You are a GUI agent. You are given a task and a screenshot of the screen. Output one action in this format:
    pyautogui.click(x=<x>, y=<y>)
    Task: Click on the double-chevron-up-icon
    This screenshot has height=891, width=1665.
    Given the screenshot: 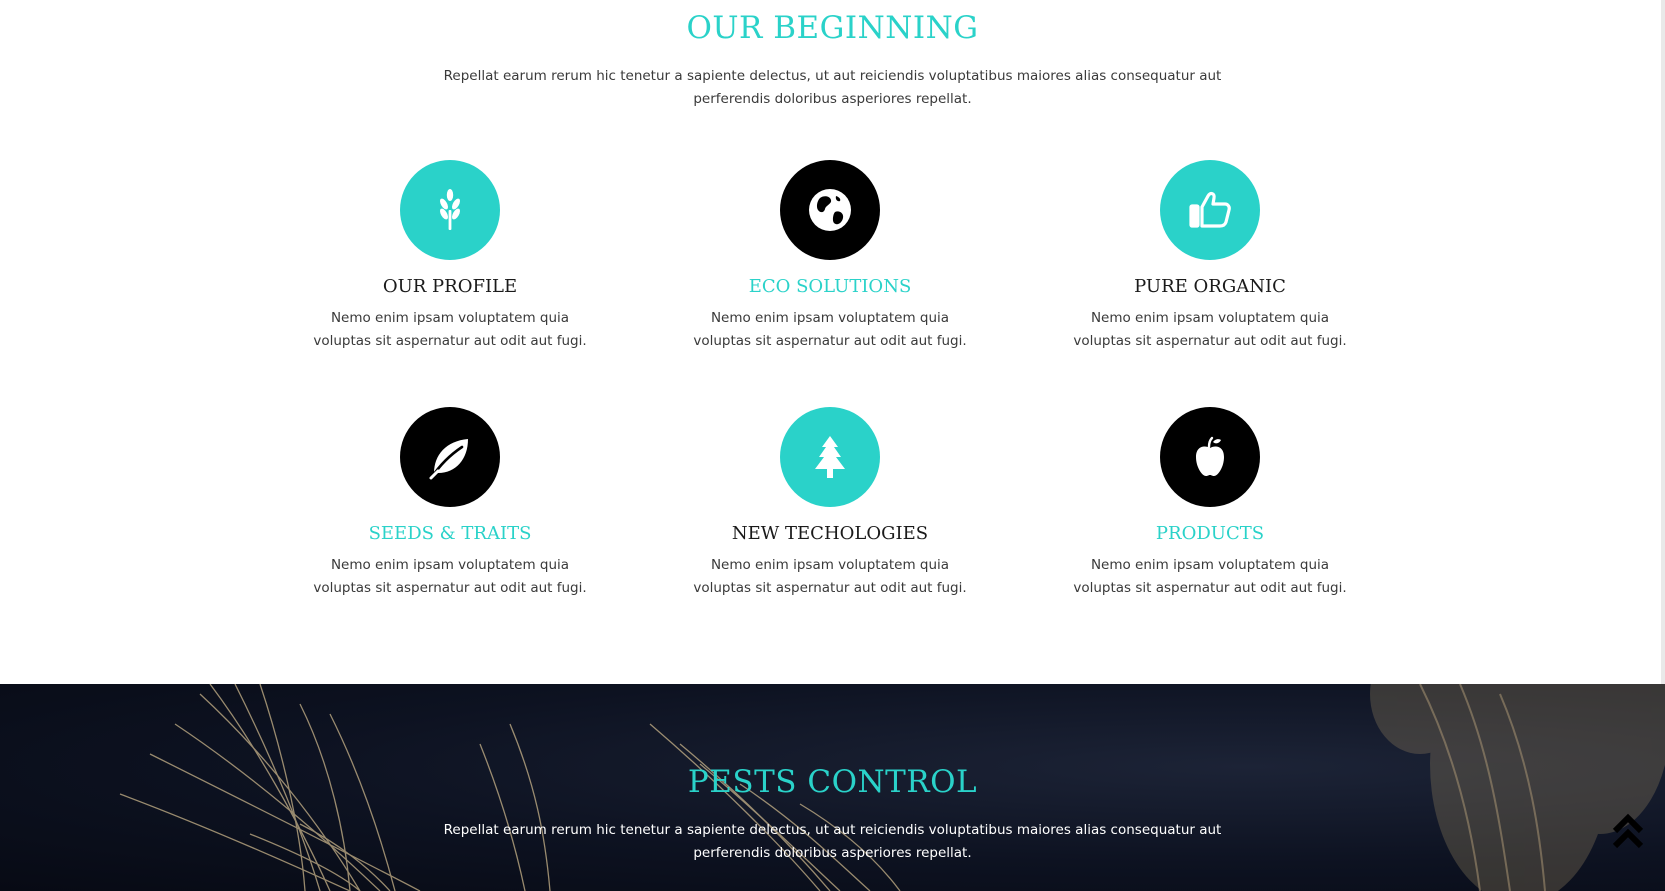 What is the action you would take?
    pyautogui.click(x=1628, y=831)
    